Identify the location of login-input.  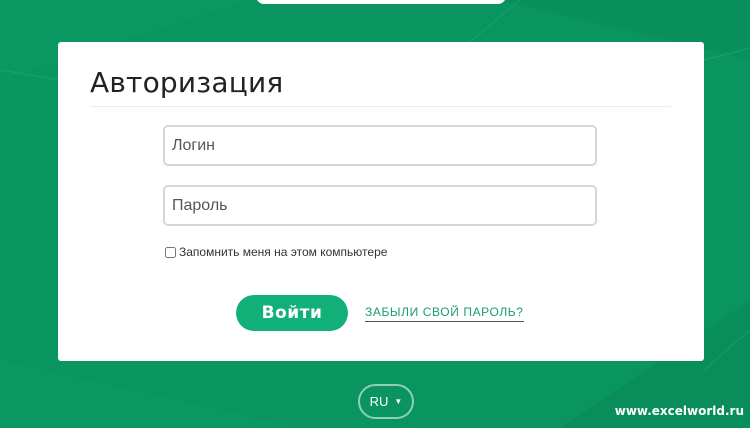
(380, 145).